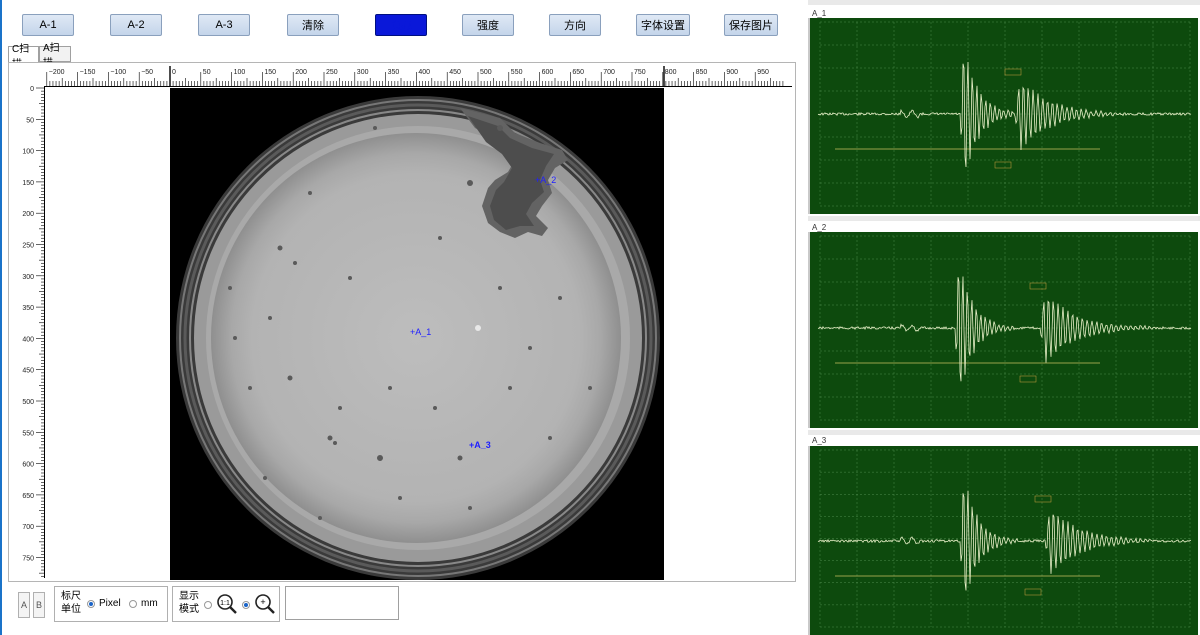 The height and width of the screenshot is (635, 1200). I want to click on ruler-corner, so click(27, 76).